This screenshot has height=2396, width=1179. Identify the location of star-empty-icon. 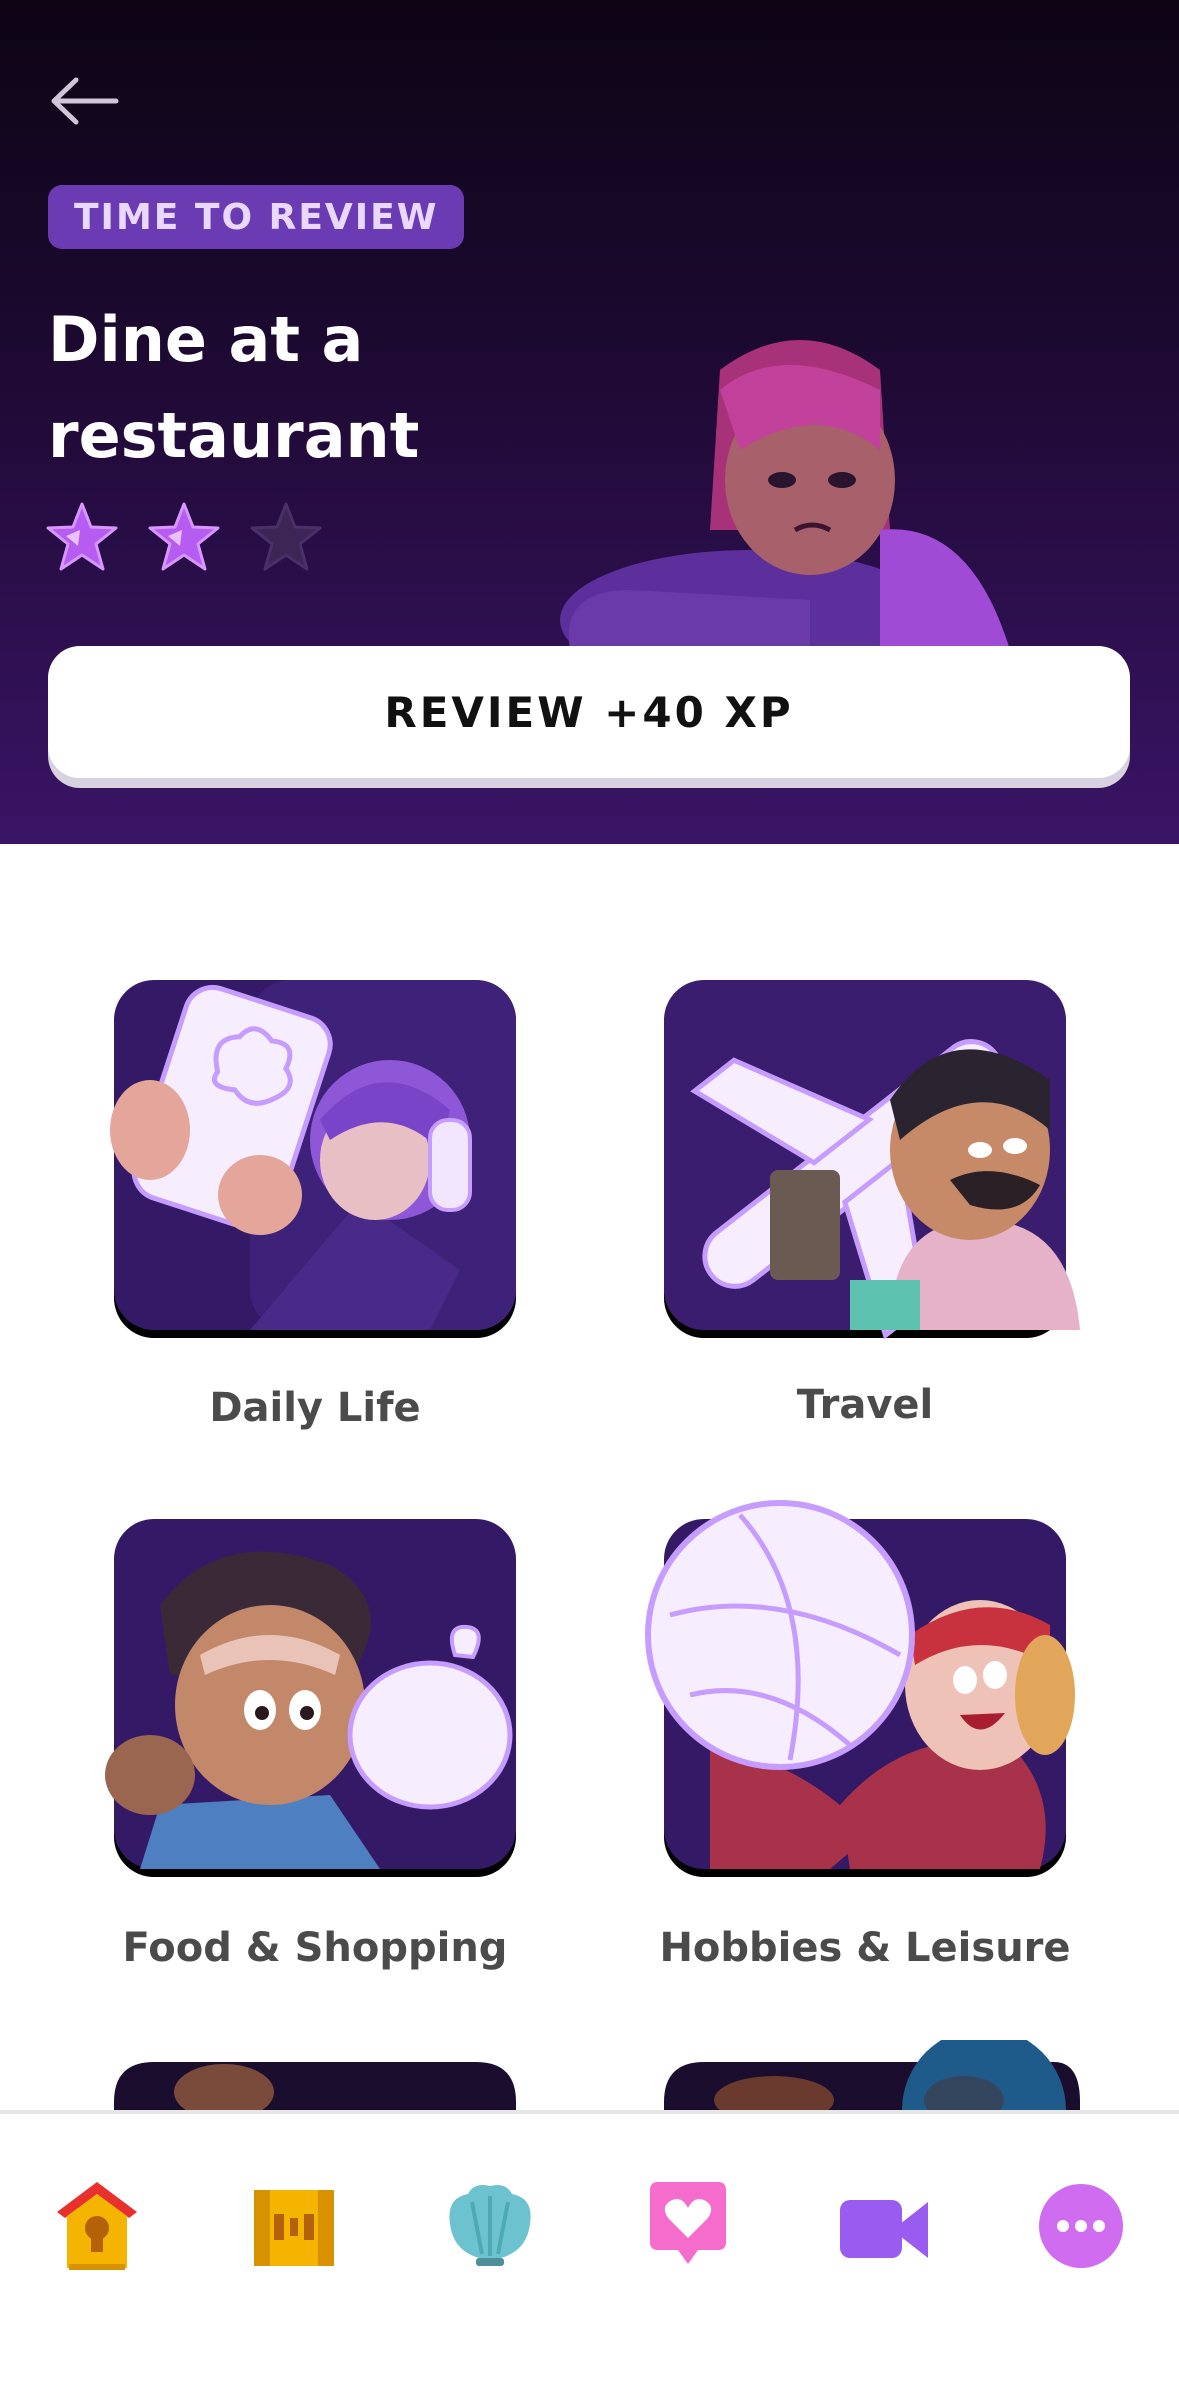
(286, 536).